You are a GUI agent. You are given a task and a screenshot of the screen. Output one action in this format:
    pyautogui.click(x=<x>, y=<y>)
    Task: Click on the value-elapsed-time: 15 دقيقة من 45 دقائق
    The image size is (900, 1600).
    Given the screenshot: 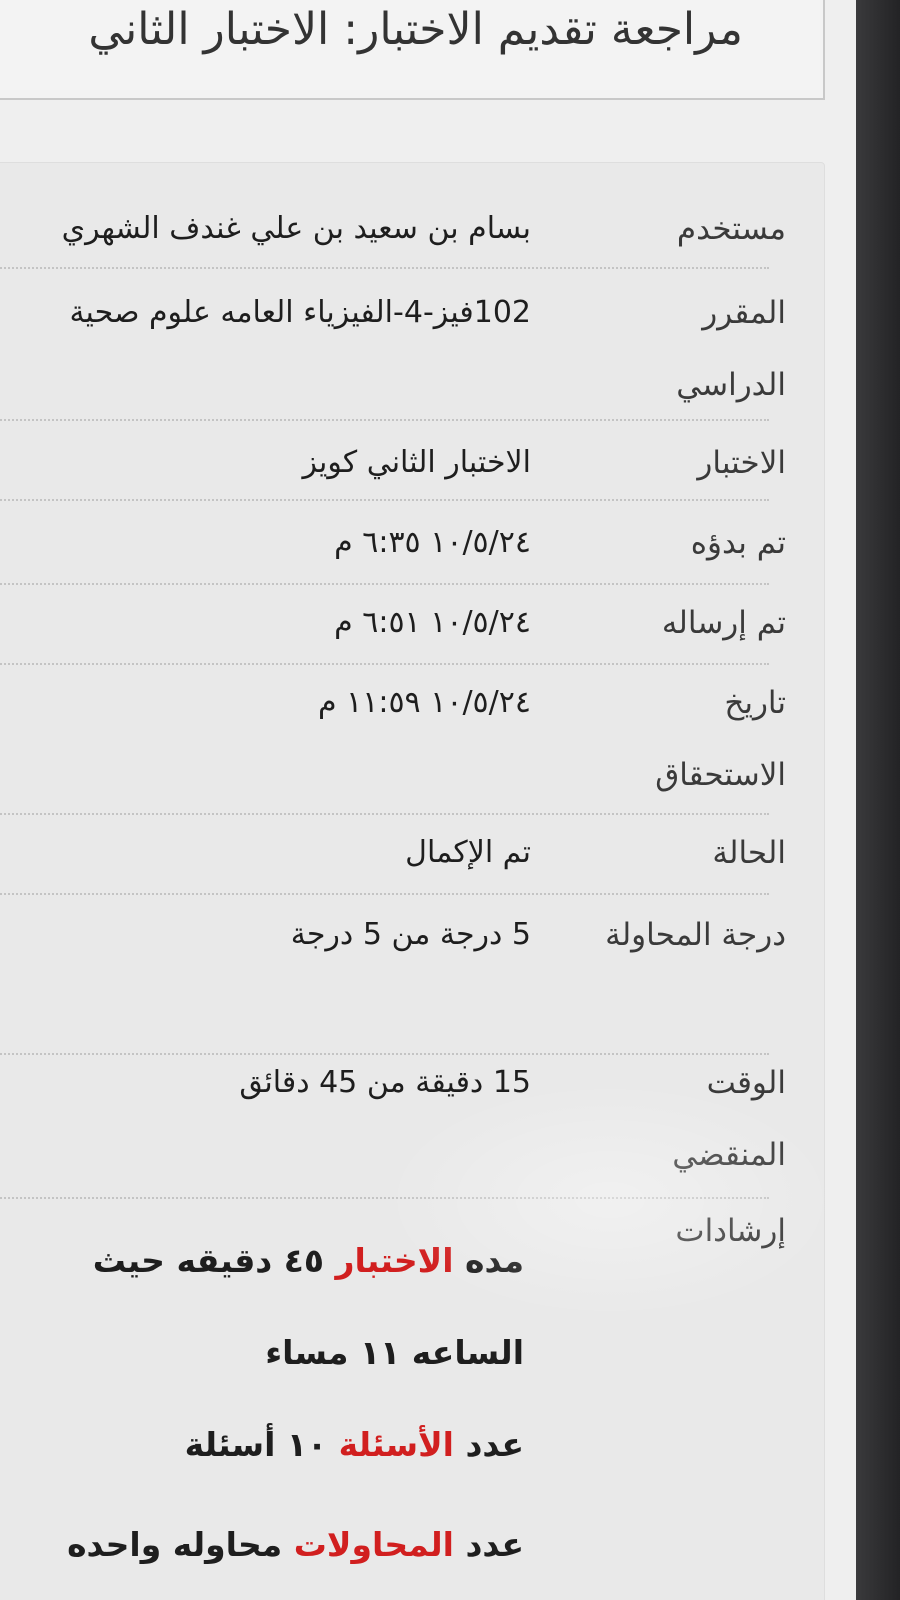 What is the action you would take?
    pyautogui.click(x=385, y=1082)
    